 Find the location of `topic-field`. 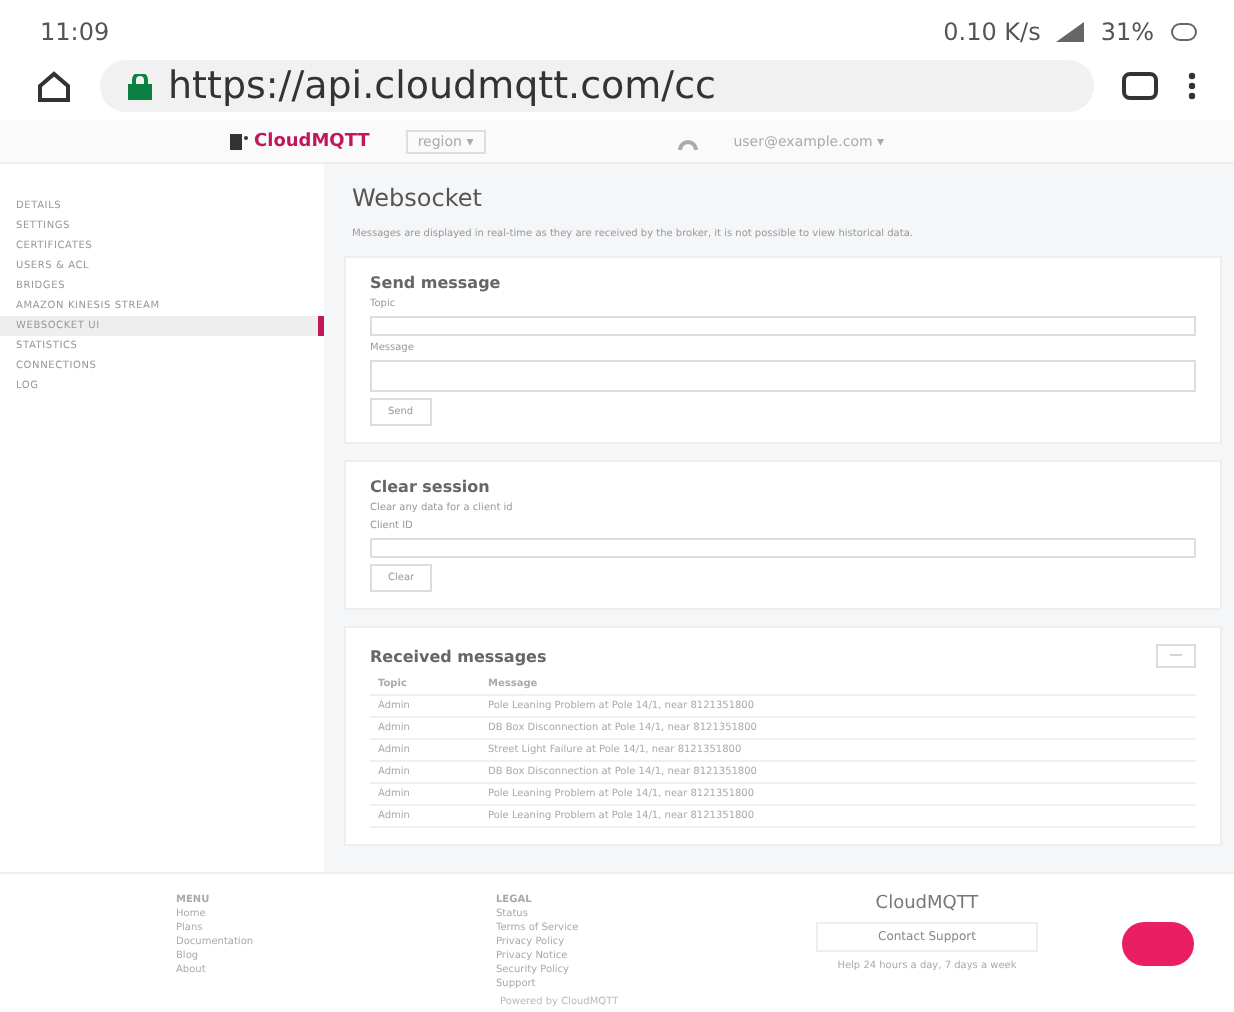

topic-field is located at coordinates (783, 326).